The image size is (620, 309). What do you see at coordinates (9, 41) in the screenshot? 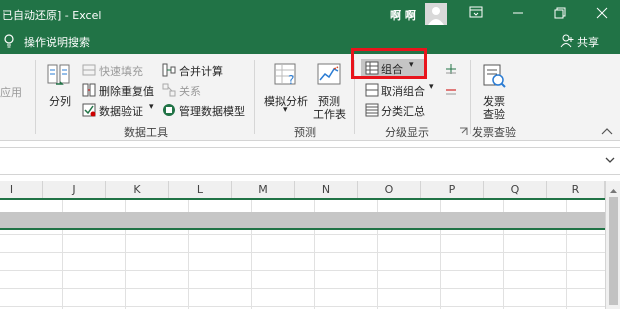
I see `lightbulb-icon` at bounding box center [9, 41].